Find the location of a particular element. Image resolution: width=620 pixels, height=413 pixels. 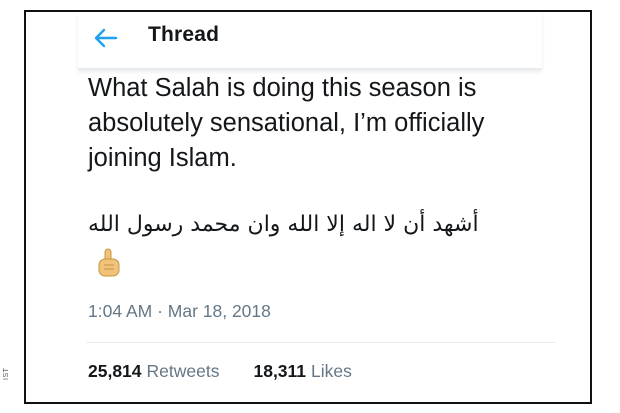

tweet-timestamp: 1:04 AM · Mar 18, 2018 is located at coordinates (179, 311).